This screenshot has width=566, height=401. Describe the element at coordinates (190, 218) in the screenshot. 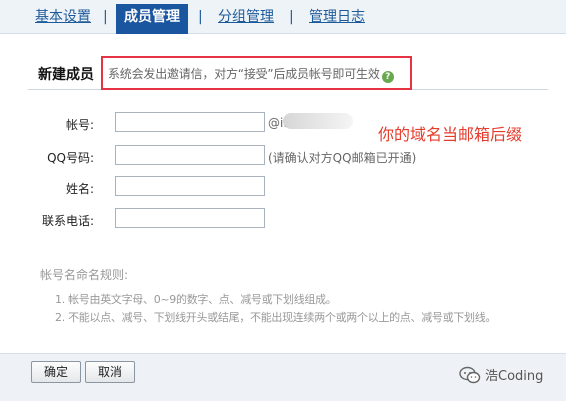

I see `phone-input` at that location.